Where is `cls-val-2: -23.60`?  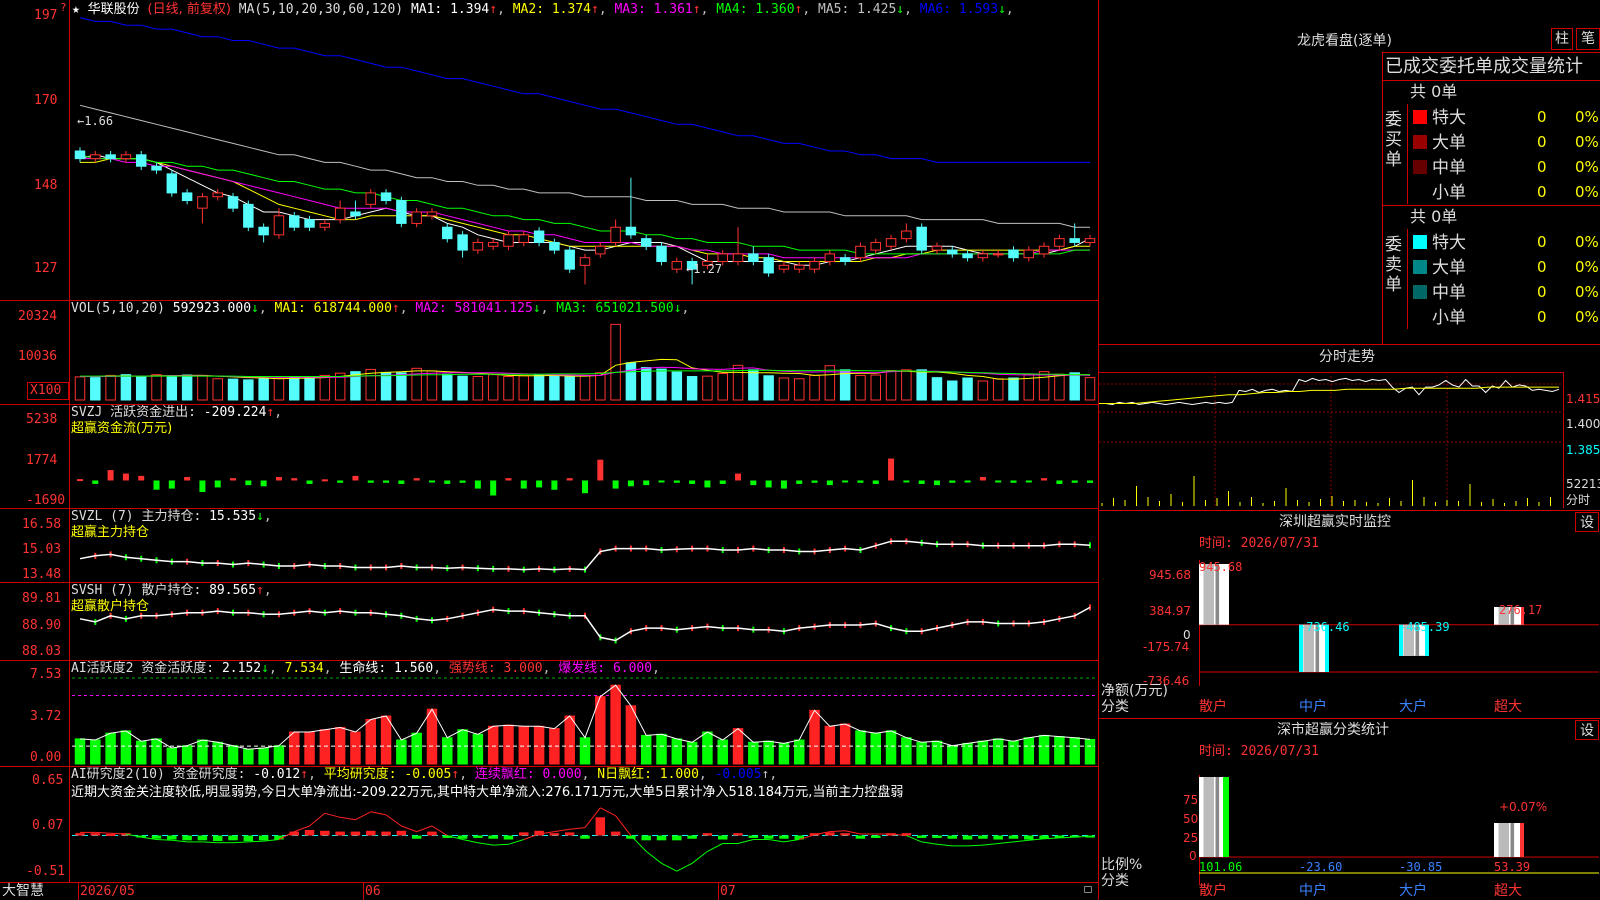 cls-val-2: -23.60 is located at coordinates (1321, 867).